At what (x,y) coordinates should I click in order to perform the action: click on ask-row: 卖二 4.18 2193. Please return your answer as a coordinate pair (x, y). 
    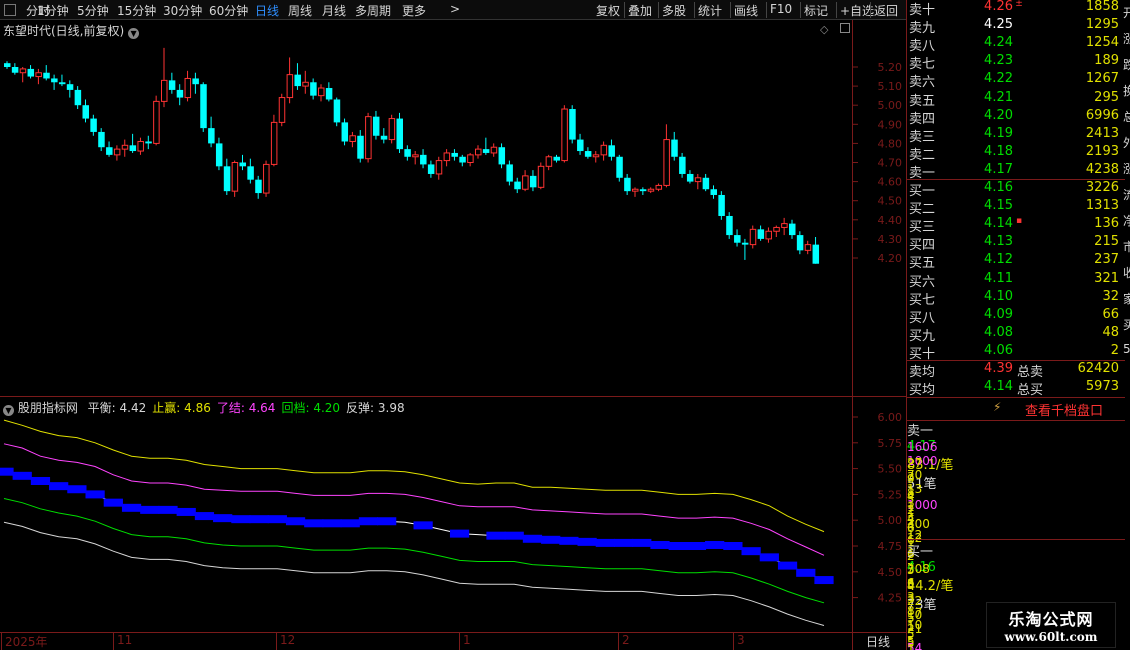
    Looking at the image, I should click on (1014, 153).